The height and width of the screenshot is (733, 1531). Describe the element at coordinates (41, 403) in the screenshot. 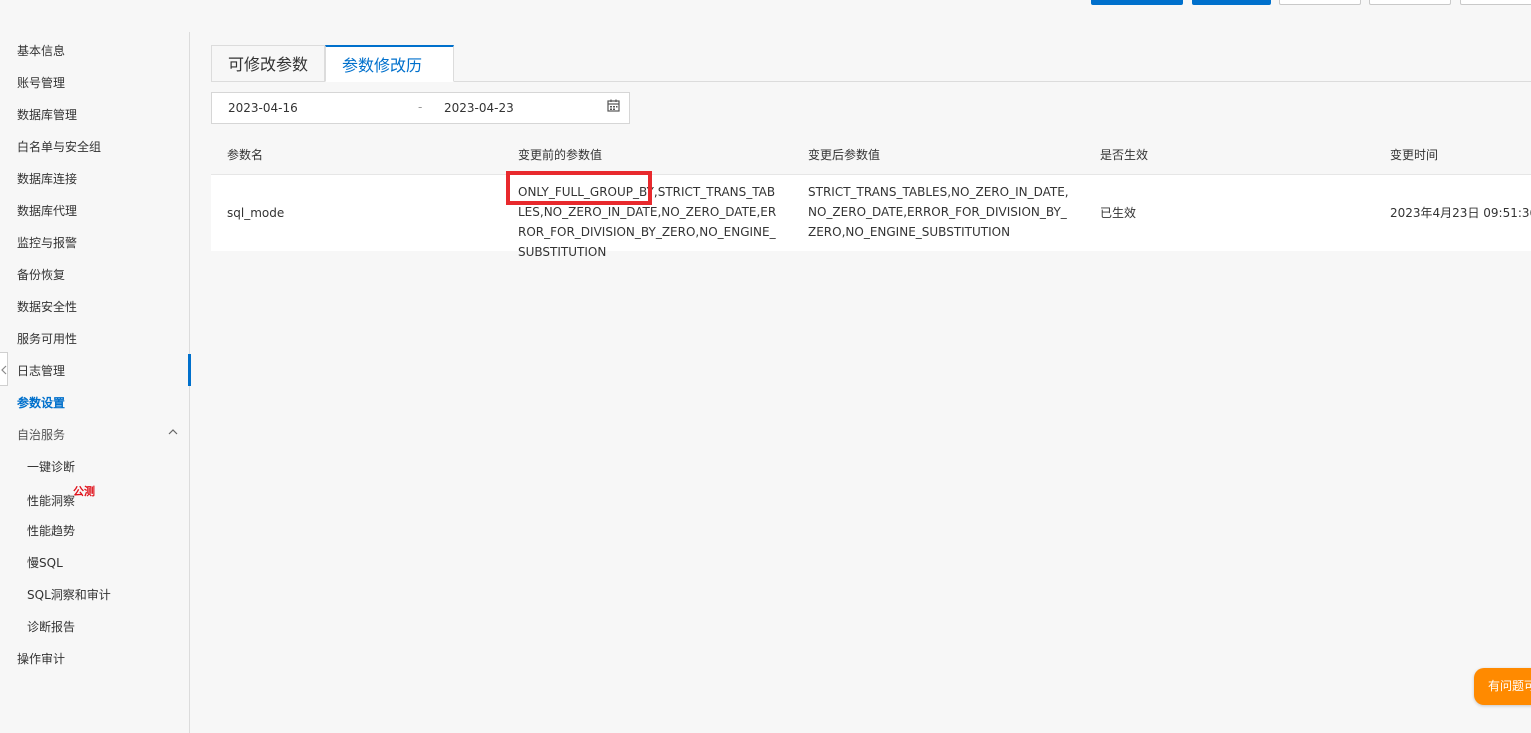

I see `sidebar-item-parameters: 参数设置` at that location.